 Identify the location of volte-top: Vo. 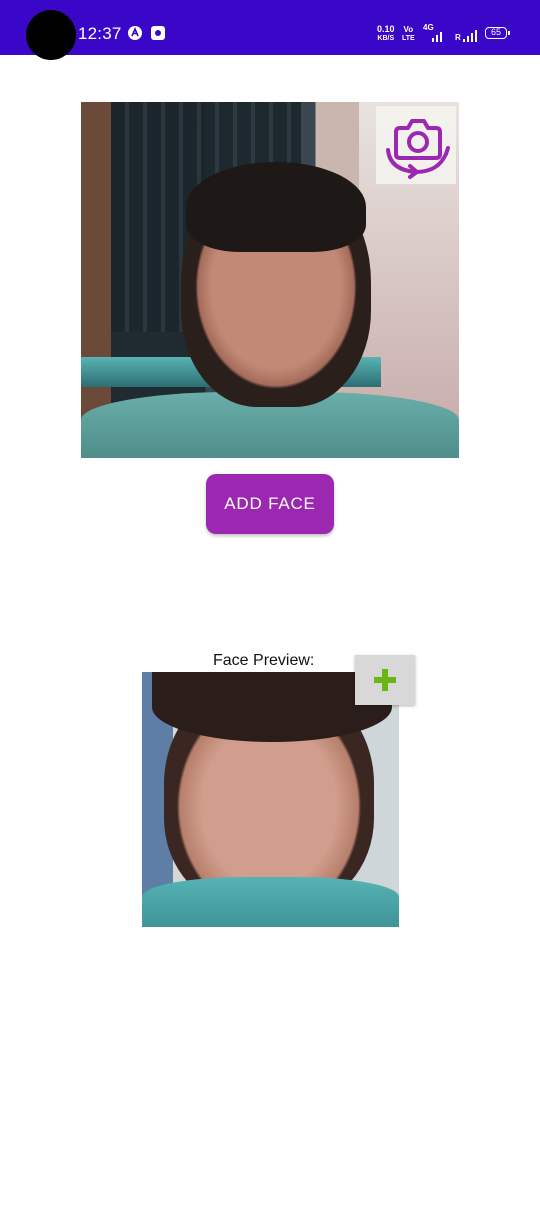
(408, 29).